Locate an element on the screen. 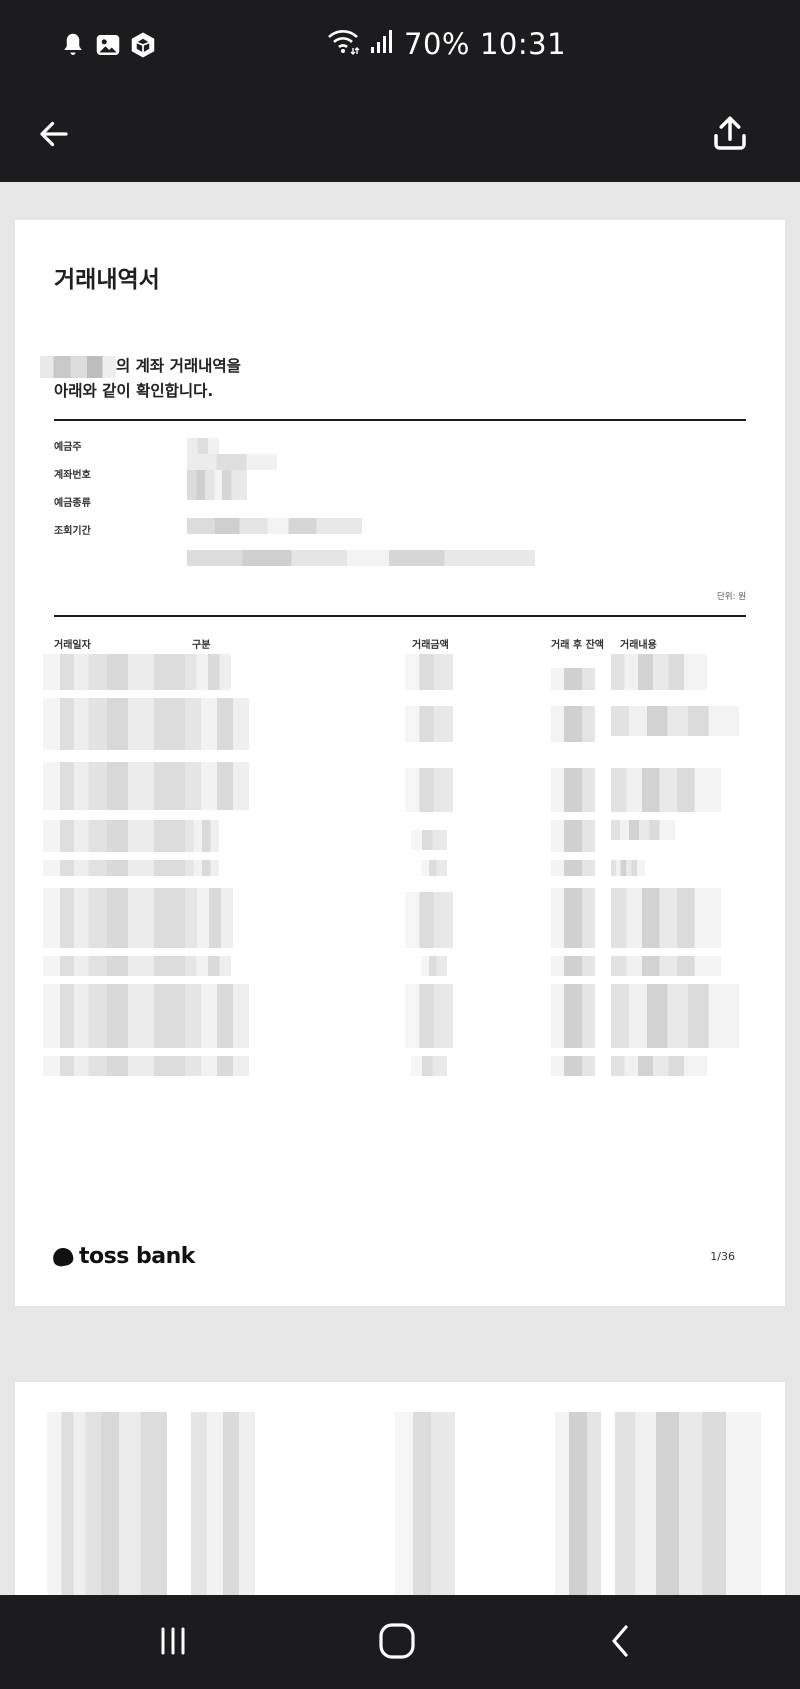  share-button is located at coordinates (730, 136).